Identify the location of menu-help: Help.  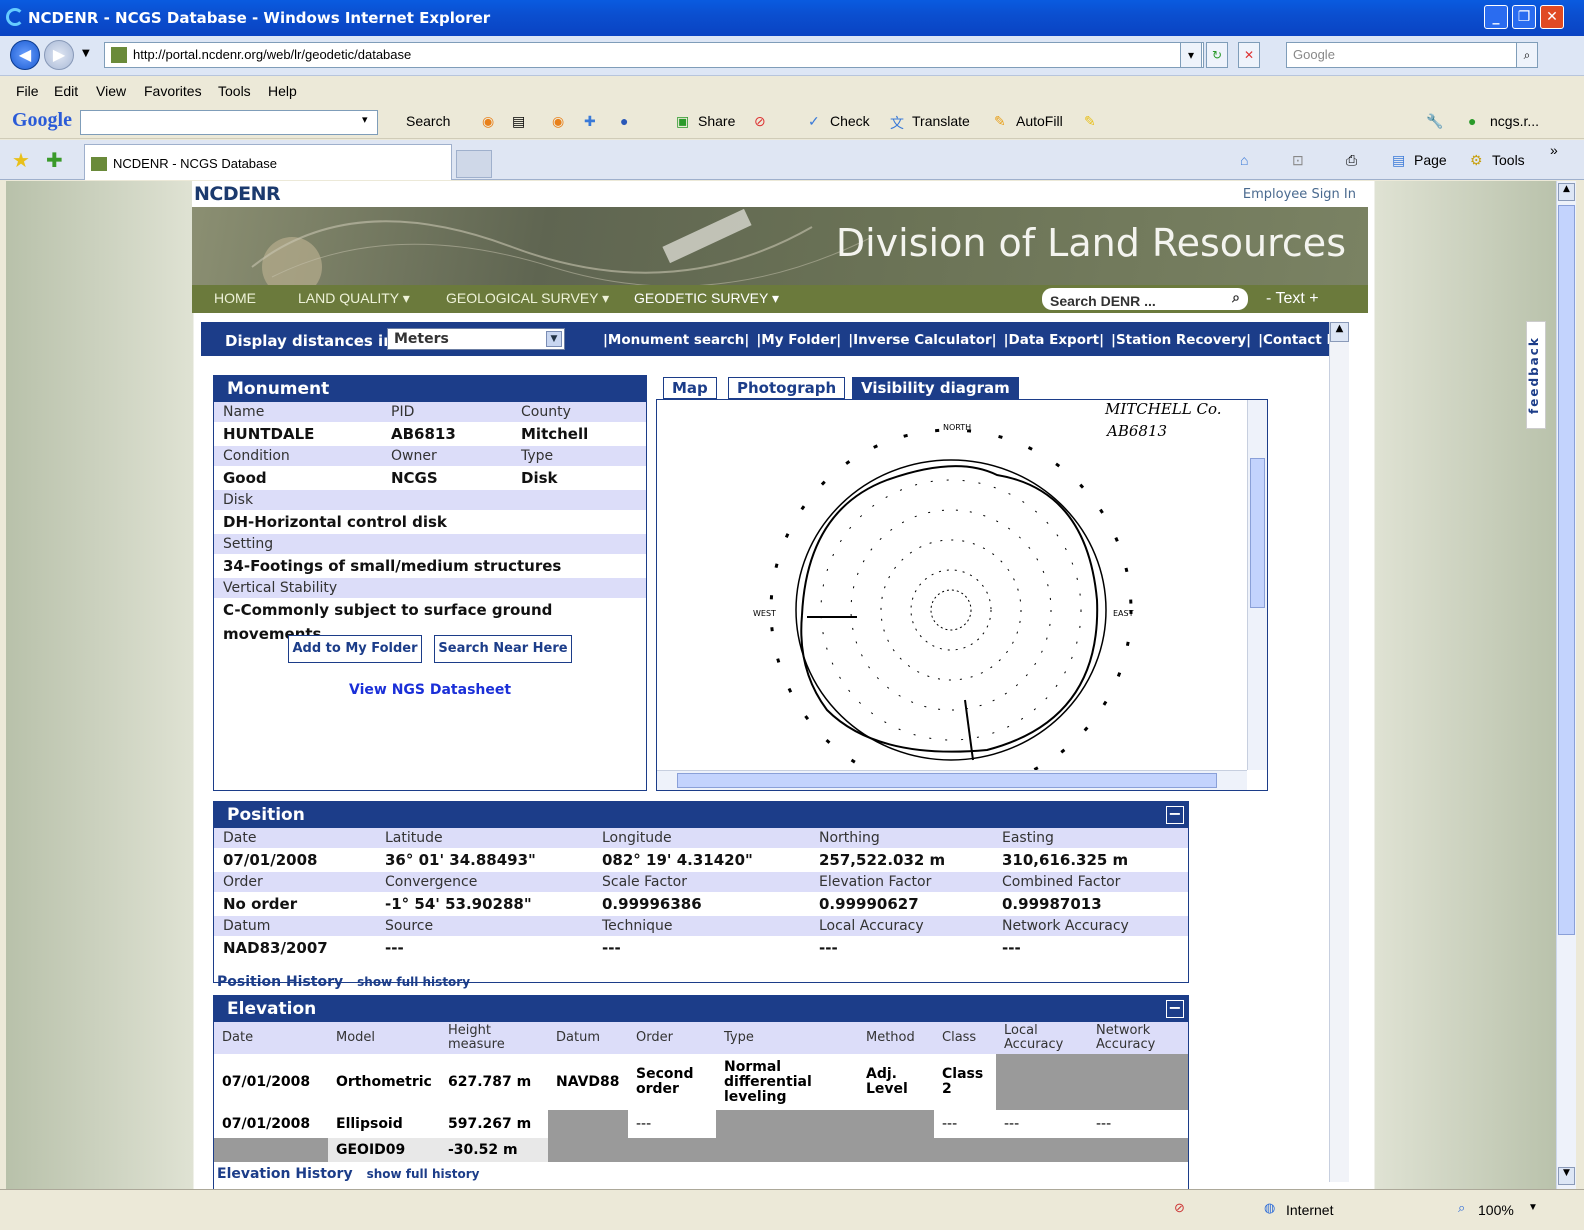
(282, 91).